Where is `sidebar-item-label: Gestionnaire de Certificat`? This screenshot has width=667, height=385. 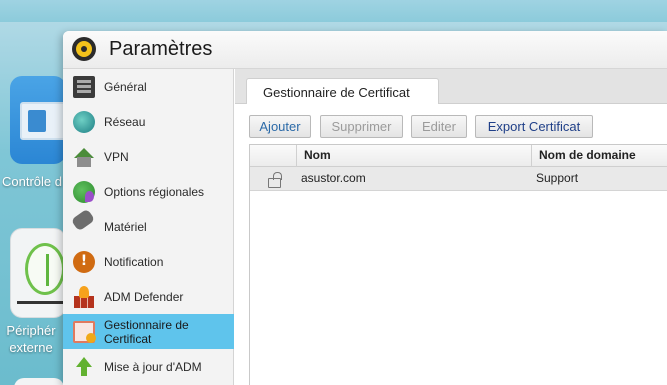
sidebar-item-label: Gestionnaire de Certificat is located at coordinates (146, 331).